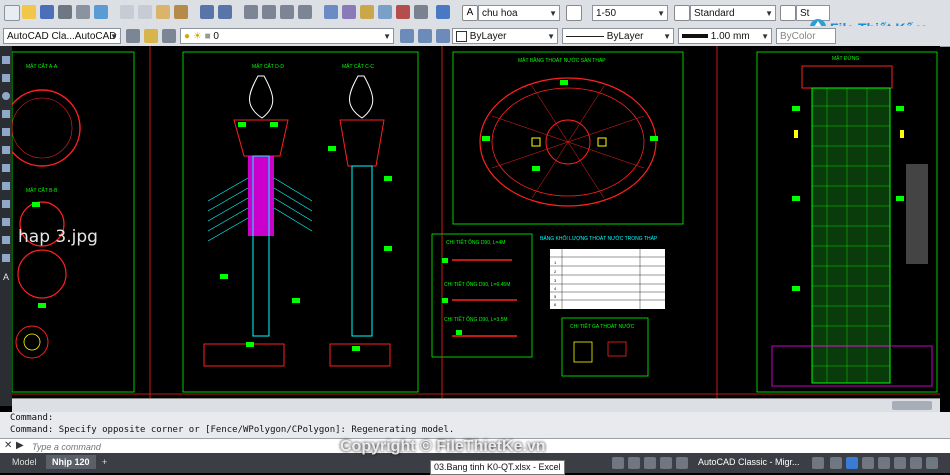 The width and height of the screenshot is (950, 475). What do you see at coordinates (47, 12) in the screenshot?
I see `save-icon` at bounding box center [47, 12].